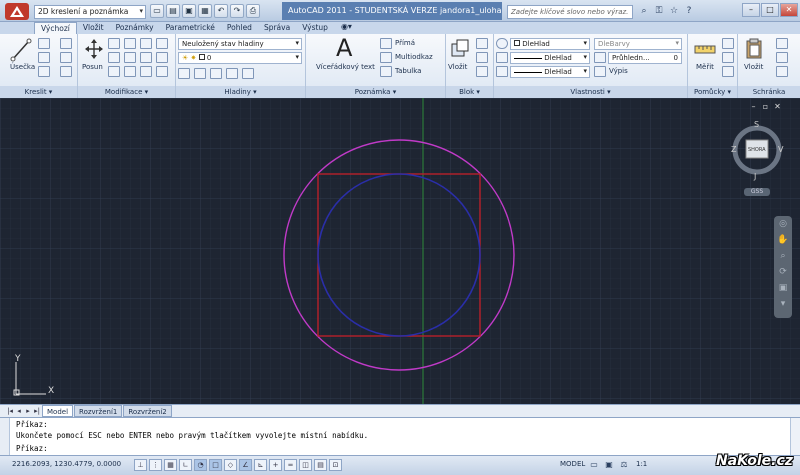  I want to click on tab-insert: Vložit, so click(93, 28).